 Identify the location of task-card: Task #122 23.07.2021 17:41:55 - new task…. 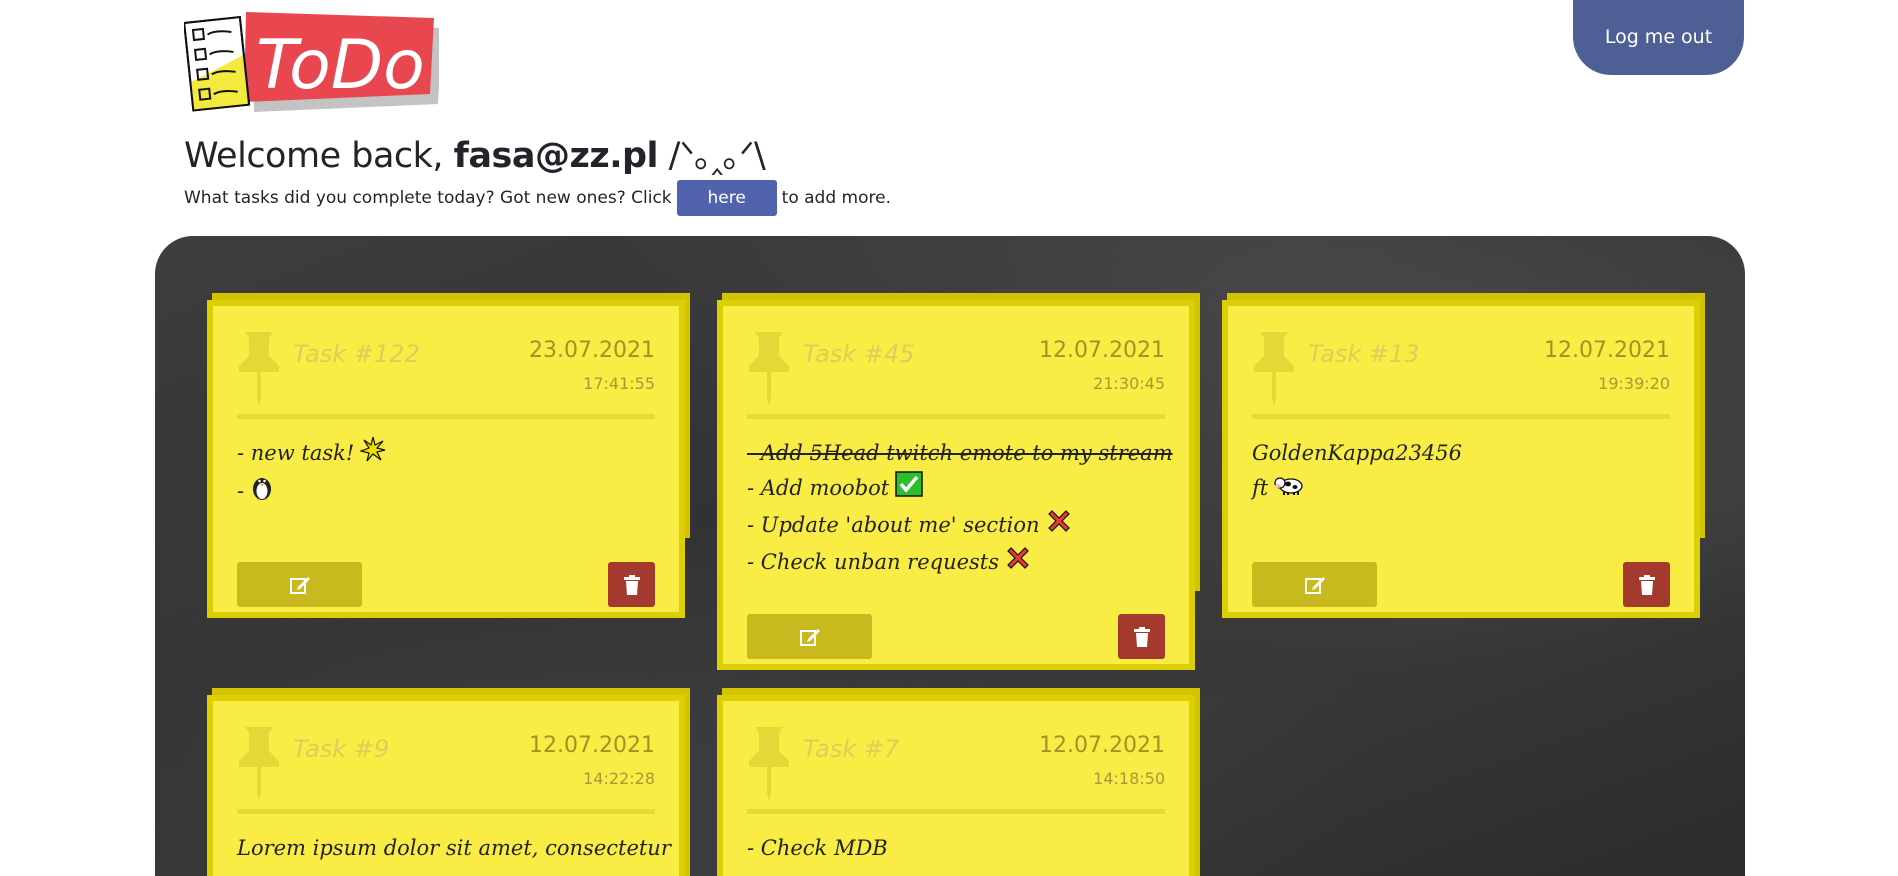
(450, 455).